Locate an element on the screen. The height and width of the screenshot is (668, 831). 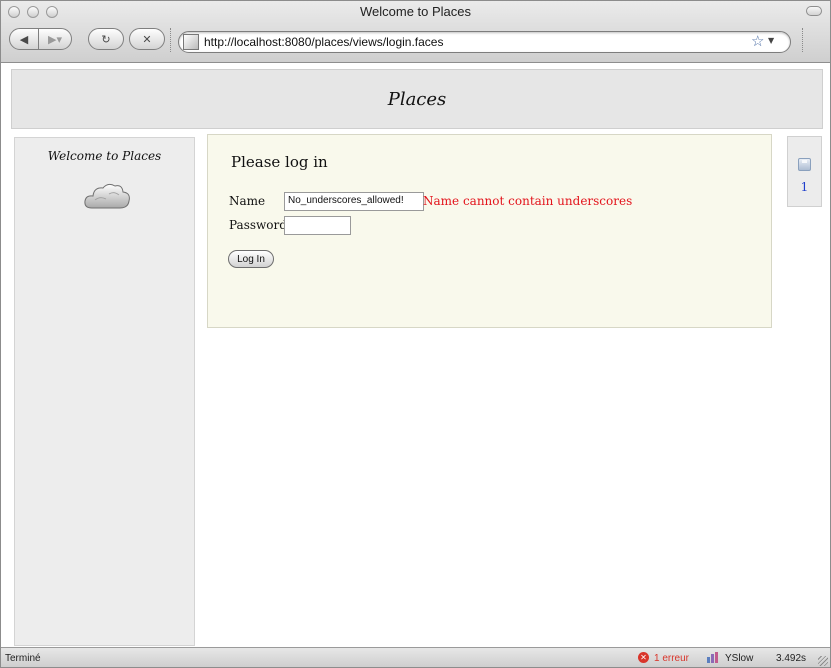
stop-button: ✕ is located at coordinates (147, 39).